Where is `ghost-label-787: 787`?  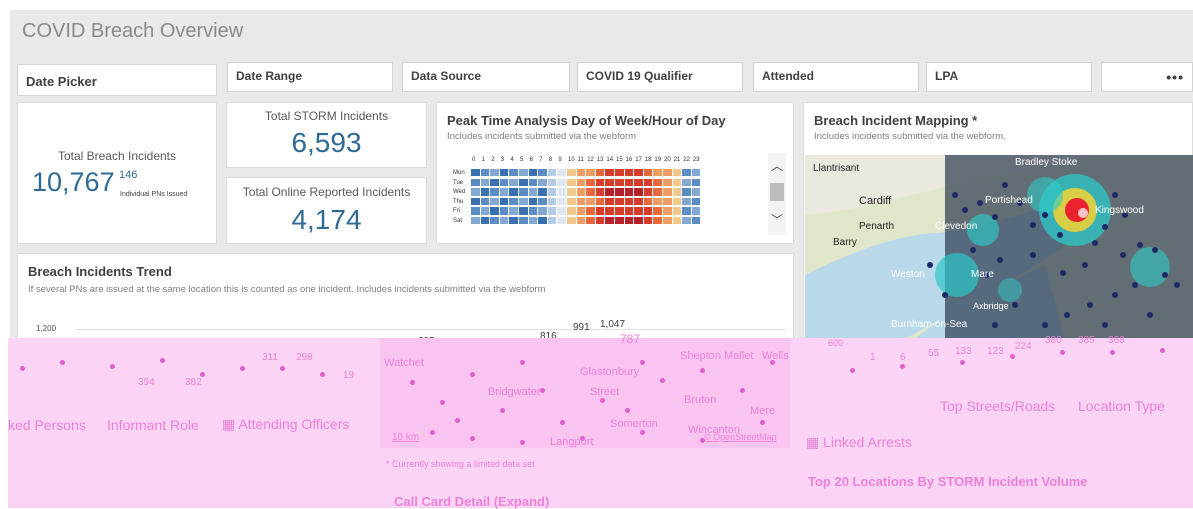
ghost-label-787: 787 is located at coordinates (630, 339).